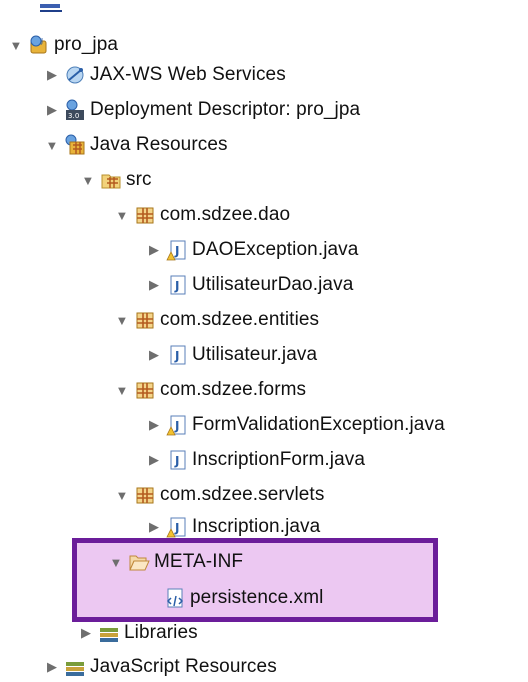  What do you see at coordinates (240, 319) in the screenshot?
I see `tree-label: com.sdzee.entities` at bounding box center [240, 319].